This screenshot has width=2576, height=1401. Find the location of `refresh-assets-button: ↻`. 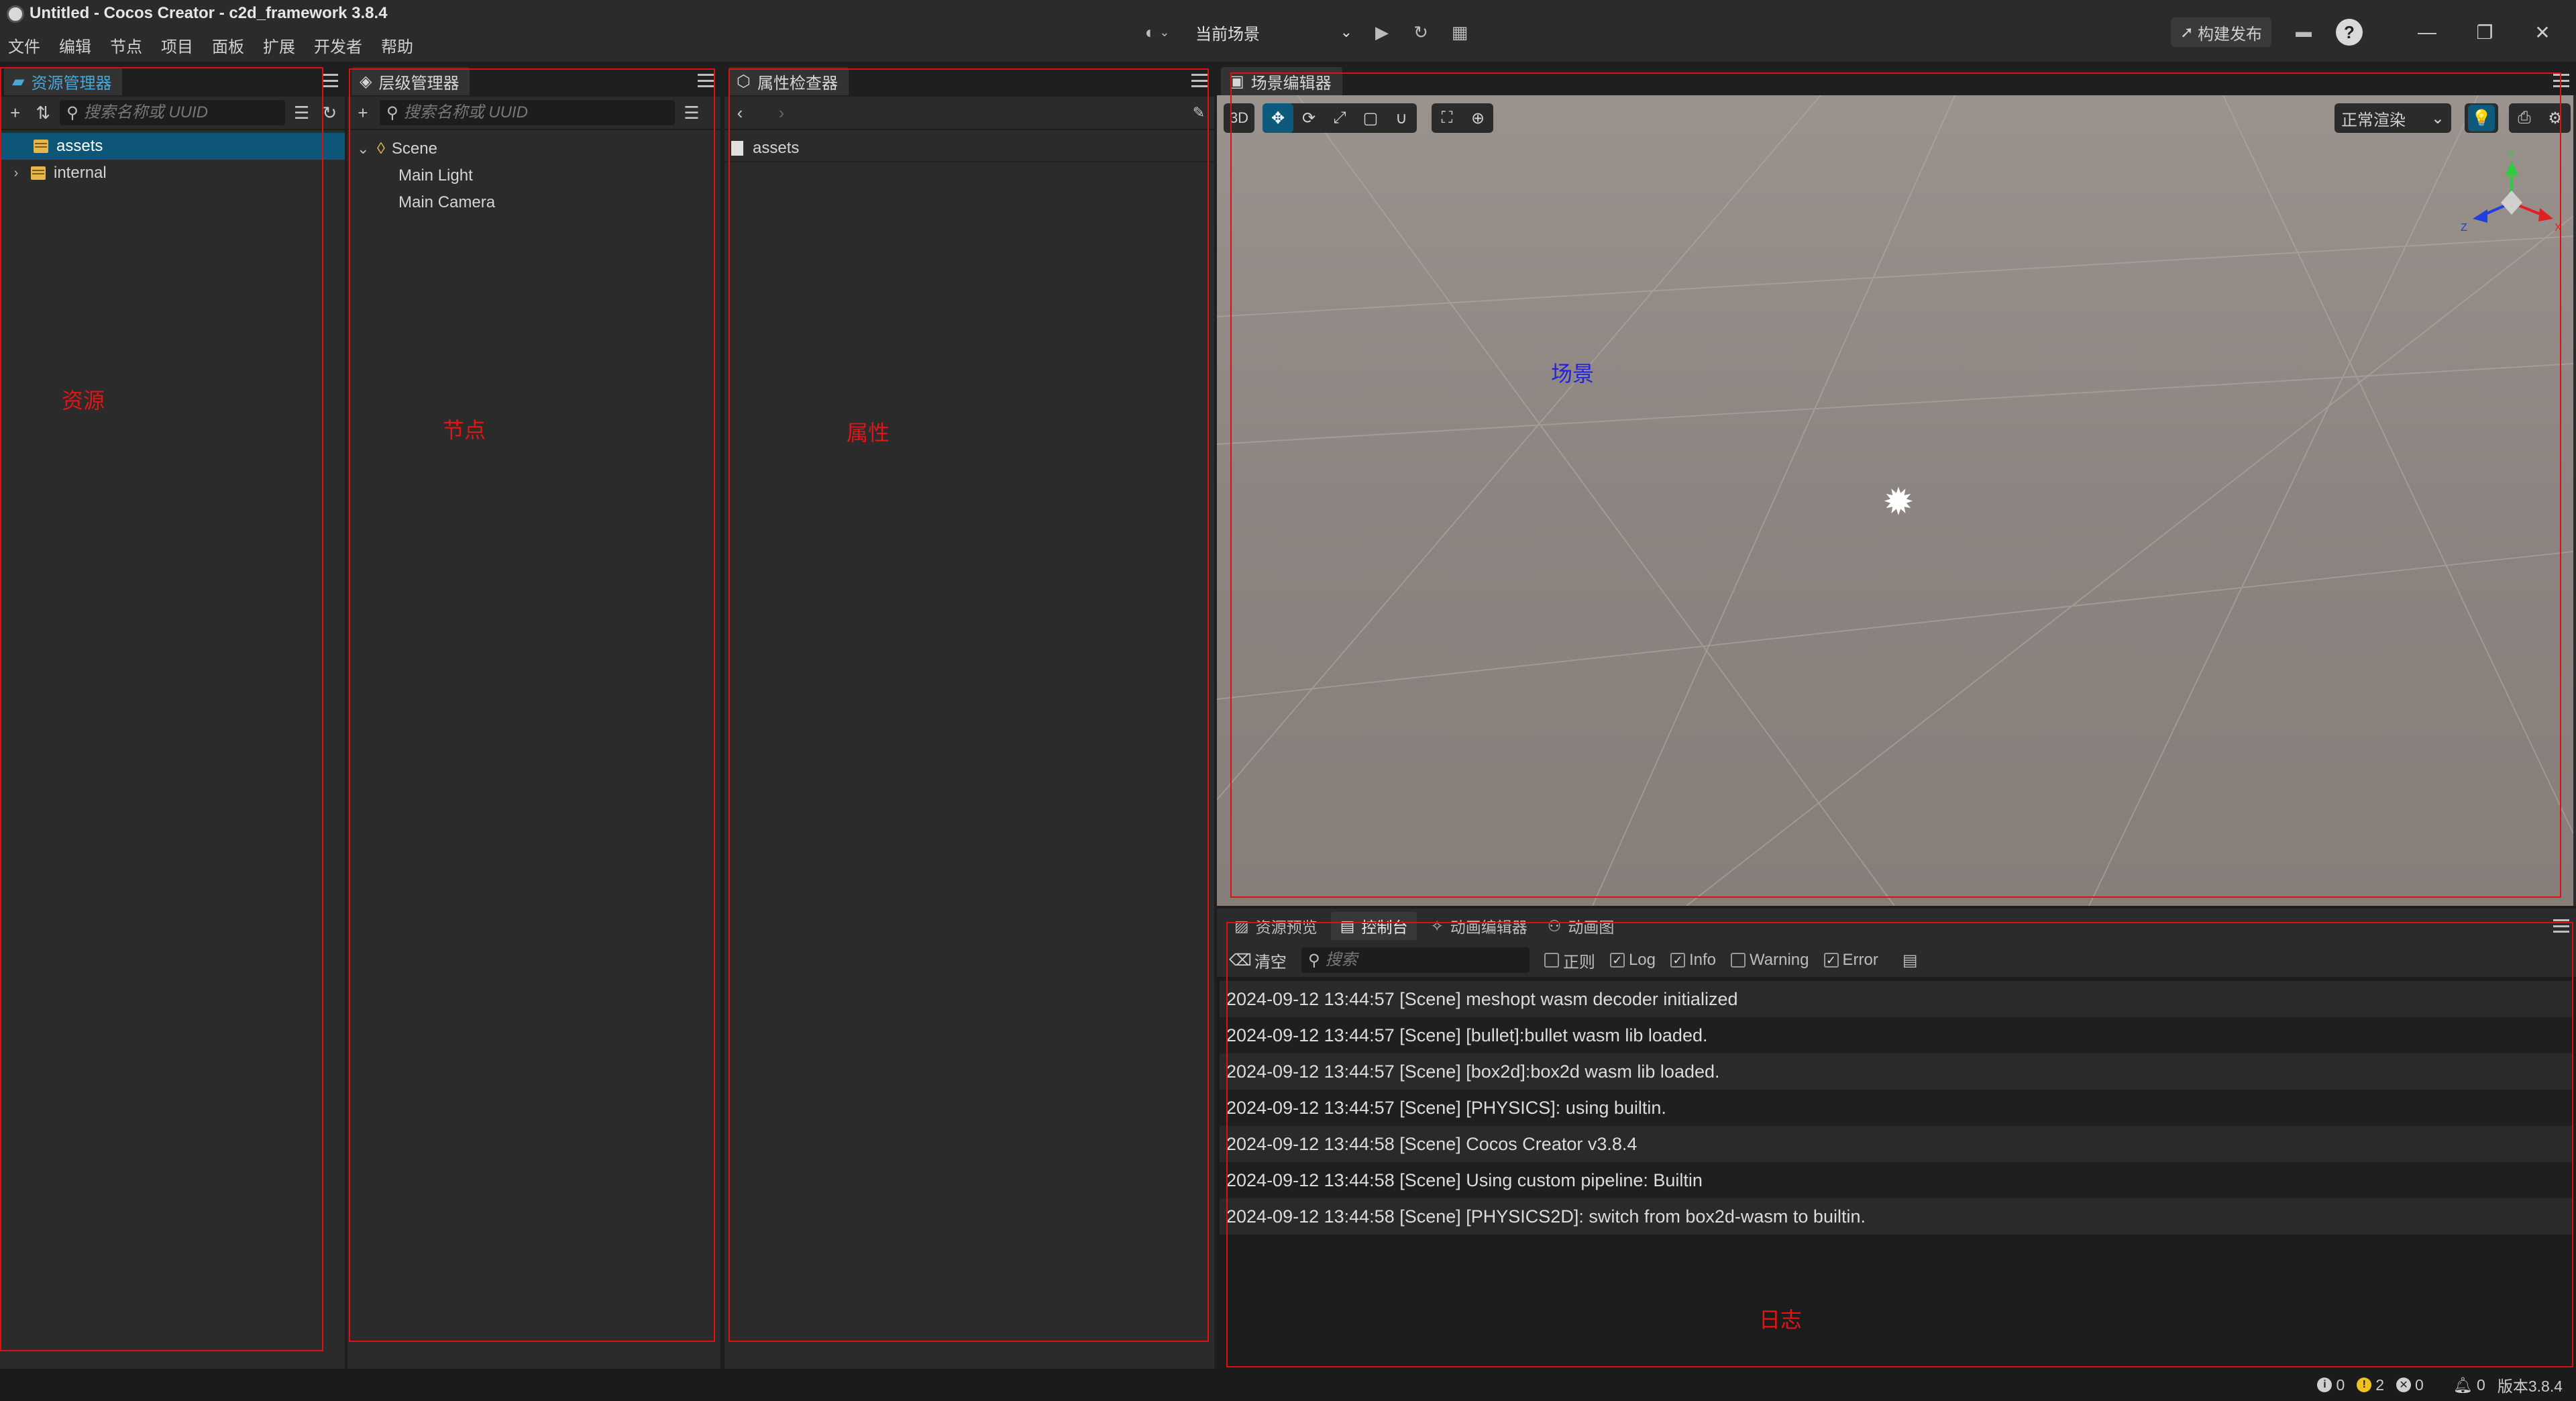

refresh-assets-button: ↻ is located at coordinates (329, 113).